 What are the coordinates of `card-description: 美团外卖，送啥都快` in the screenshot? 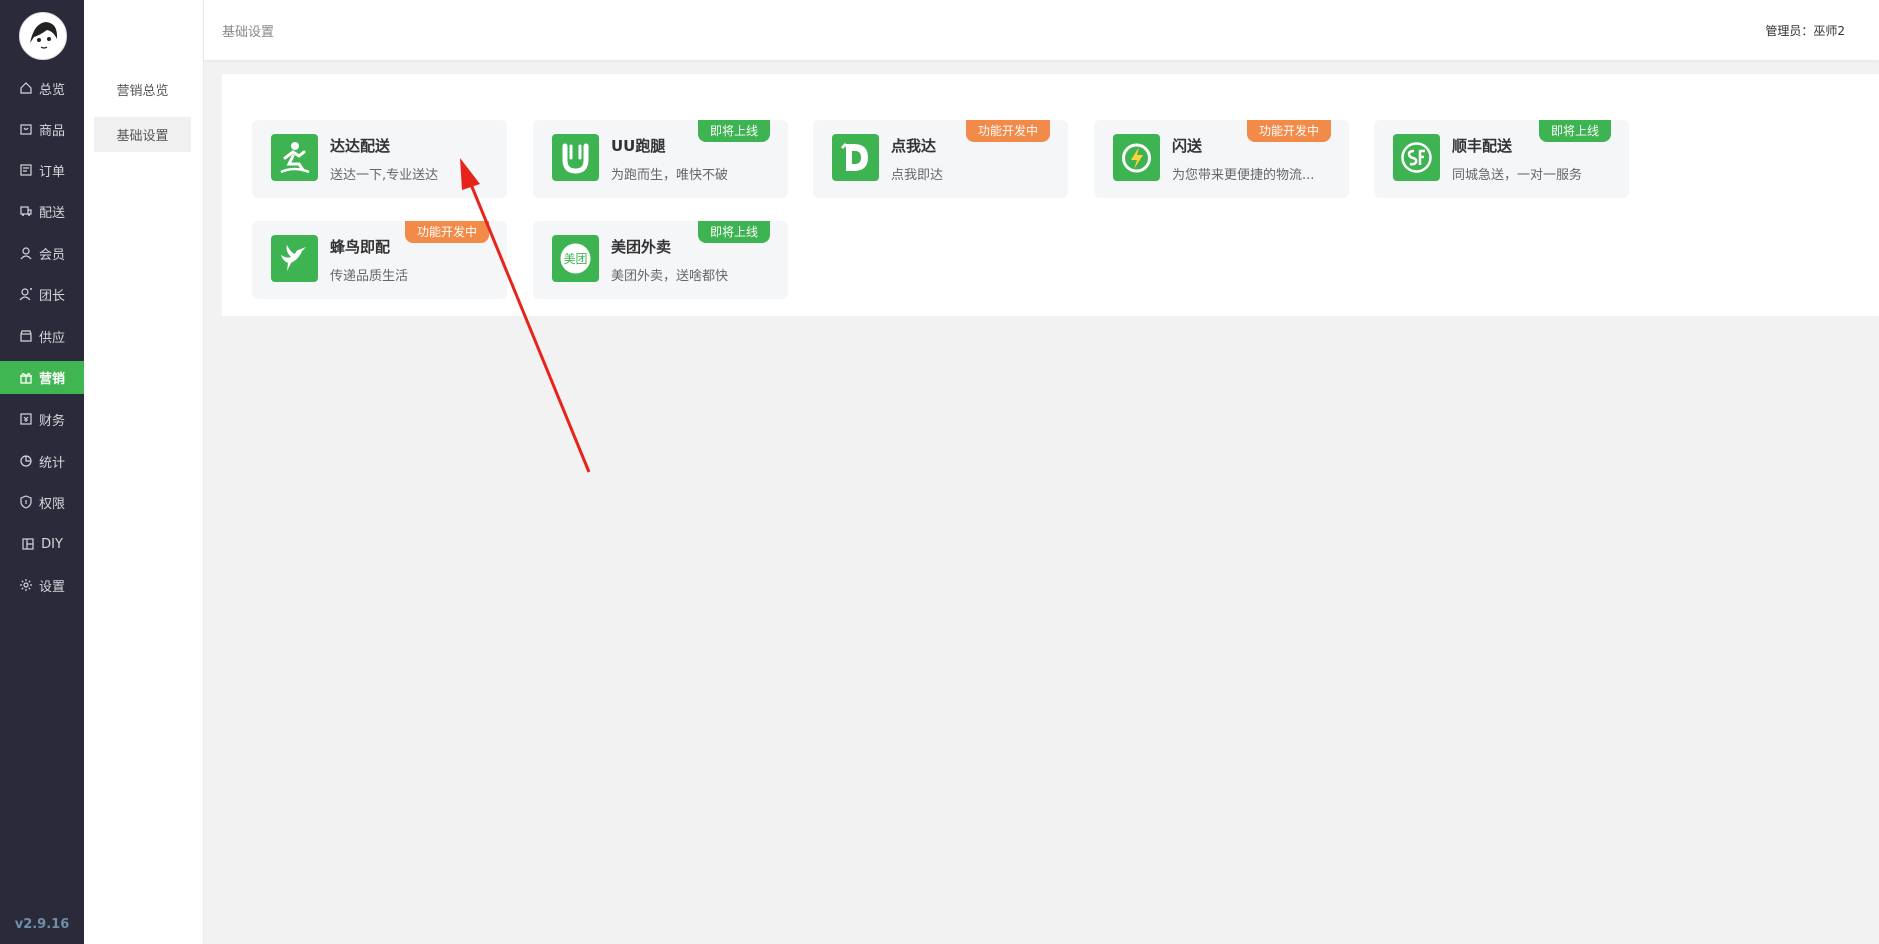 It's located at (670, 276).